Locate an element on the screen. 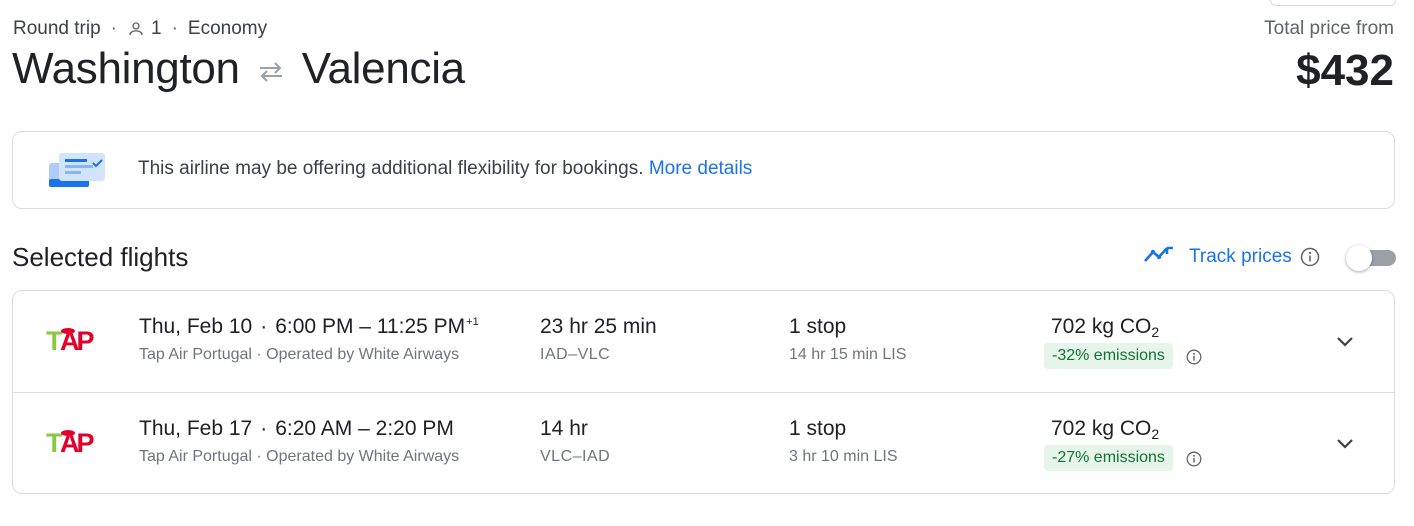 The width and height of the screenshot is (1414, 526). destination-city: Valencia is located at coordinates (383, 68).